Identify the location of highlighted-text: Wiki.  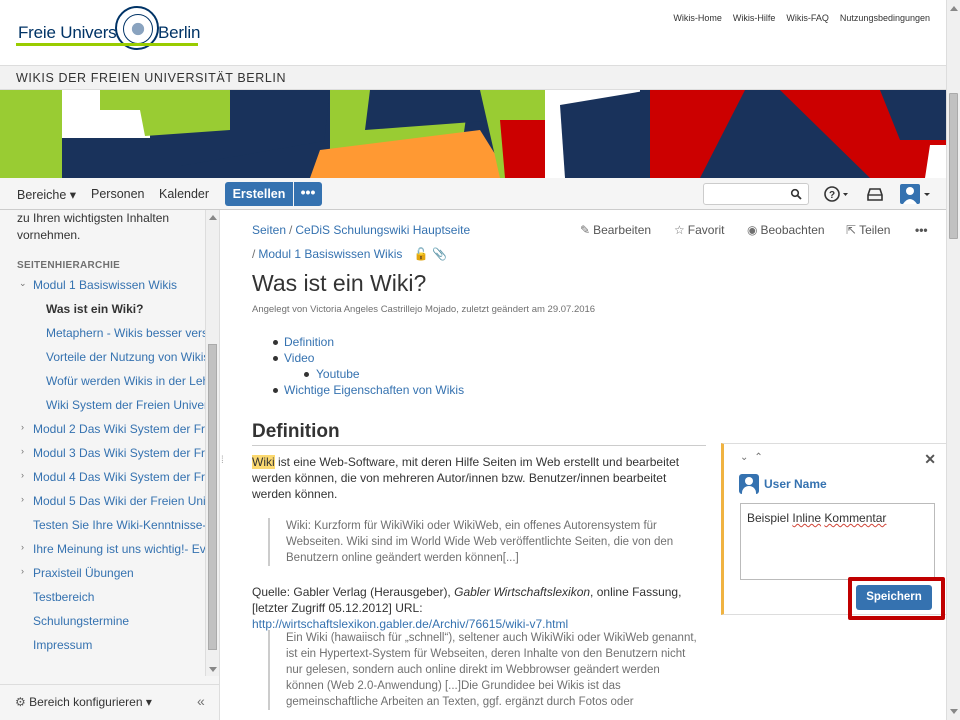
(263, 462).